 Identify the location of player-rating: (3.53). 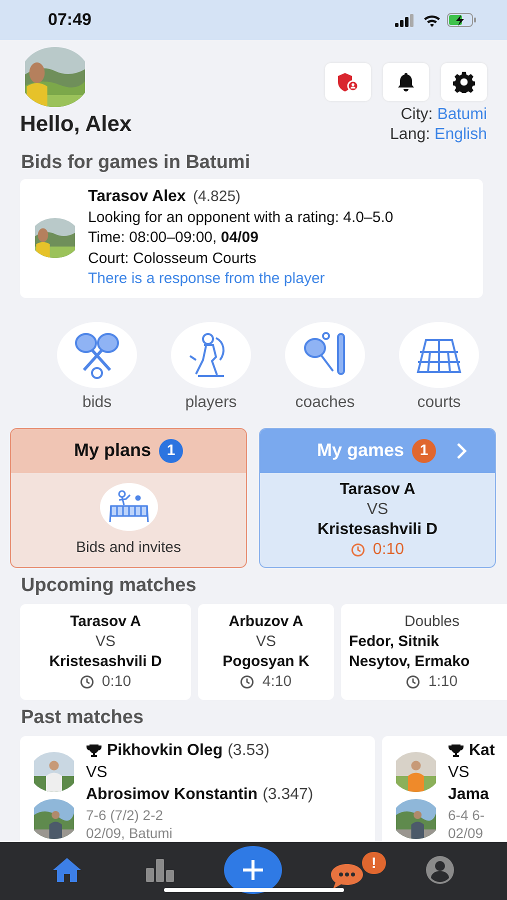
(249, 750).